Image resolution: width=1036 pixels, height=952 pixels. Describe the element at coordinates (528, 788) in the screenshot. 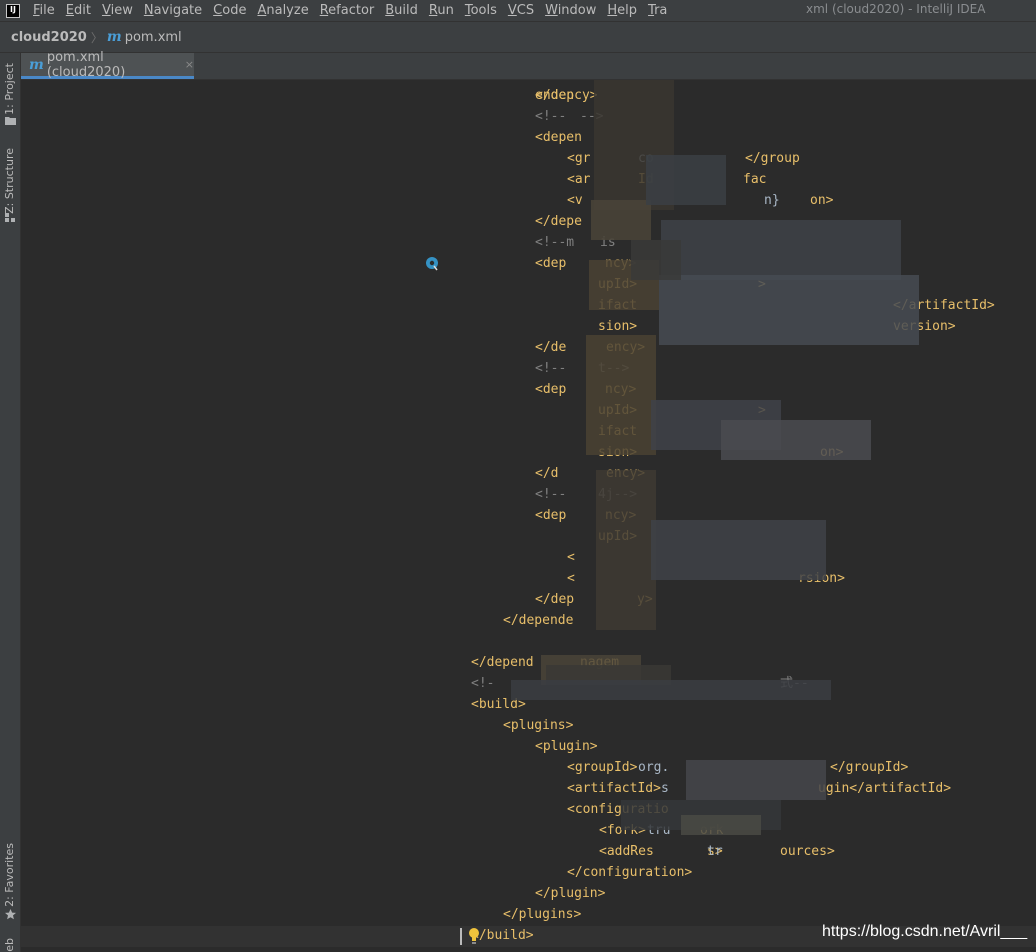

I see `code-line: <artifactId> s ugin</artifactId>` at that location.